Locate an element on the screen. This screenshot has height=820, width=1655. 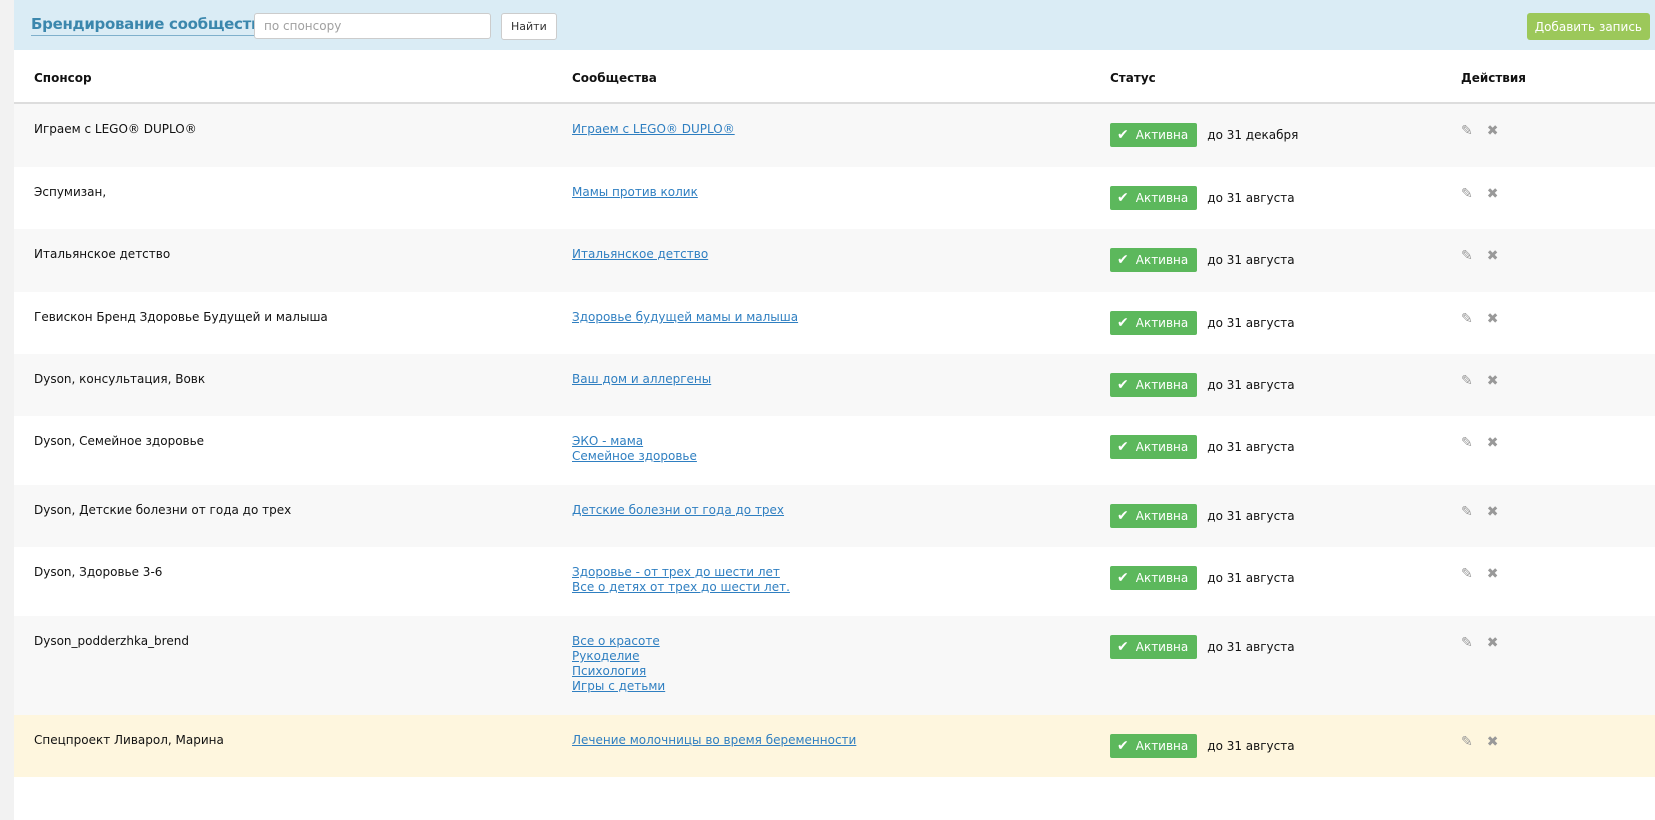
community-links: Лечение молочницы во время беременности is located at coordinates (714, 740).